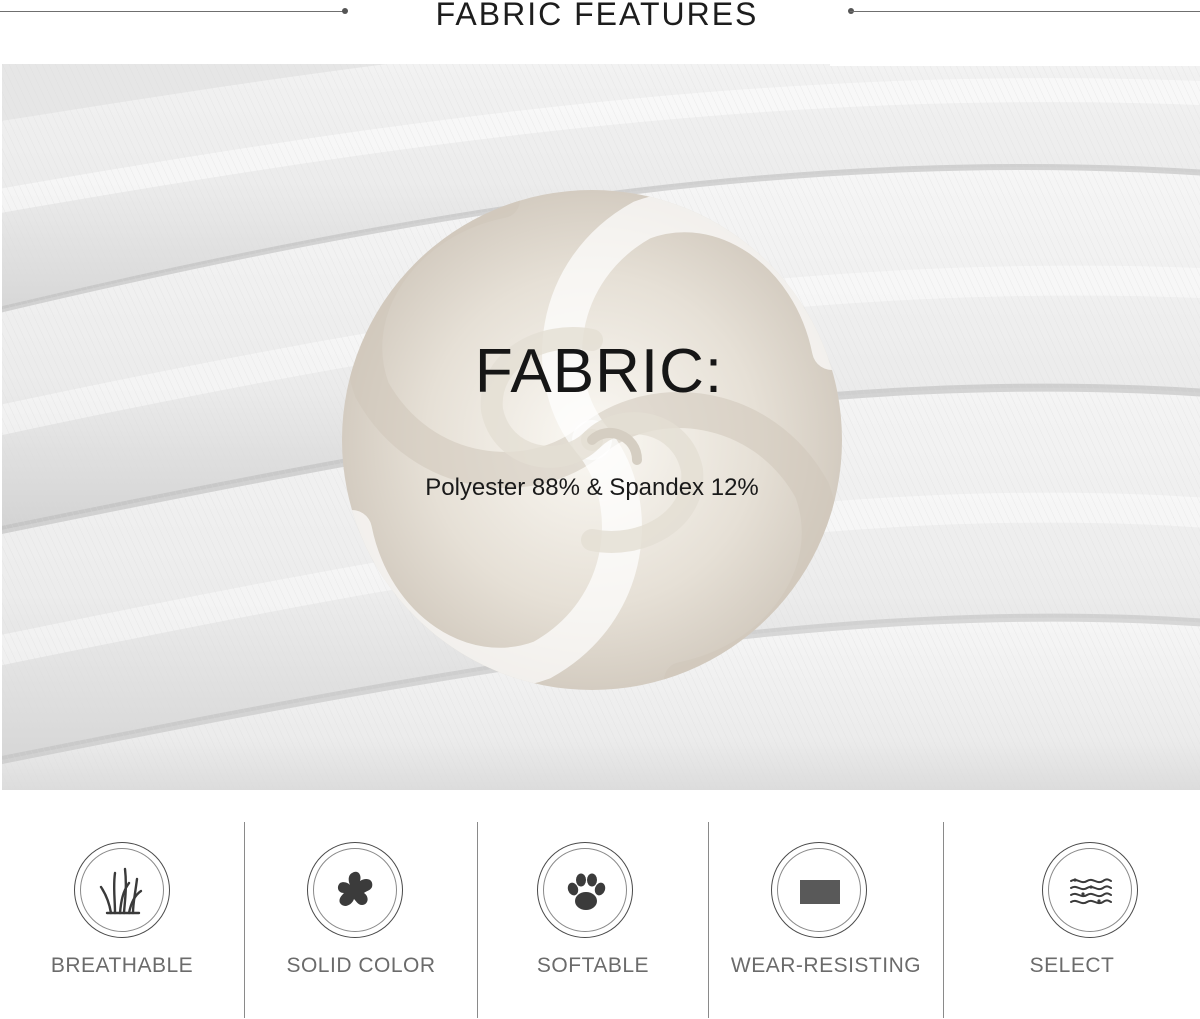  I want to click on feature-breathable: BREATHABLE, so click(122, 904).